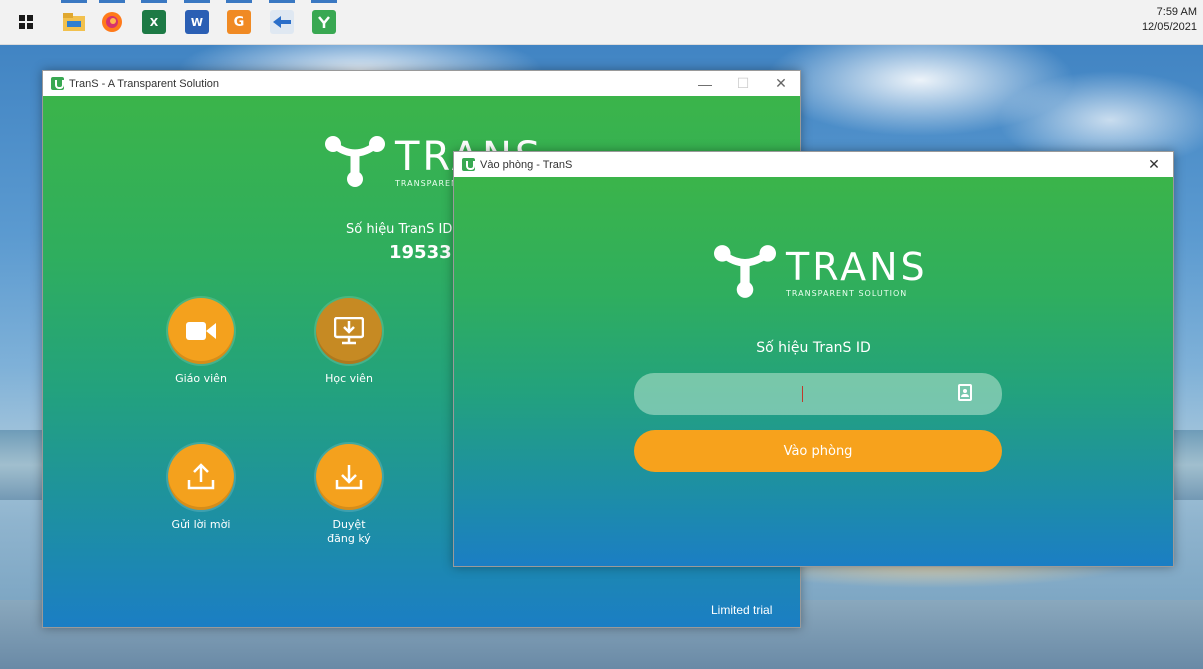 This screenshot has width=1203, height=669. What do you see at coordinates (601, 22) in the screenshot?
I see `taskbar: X W G 7:59 AM 12/05/2021` at bounding box center [601, 22].